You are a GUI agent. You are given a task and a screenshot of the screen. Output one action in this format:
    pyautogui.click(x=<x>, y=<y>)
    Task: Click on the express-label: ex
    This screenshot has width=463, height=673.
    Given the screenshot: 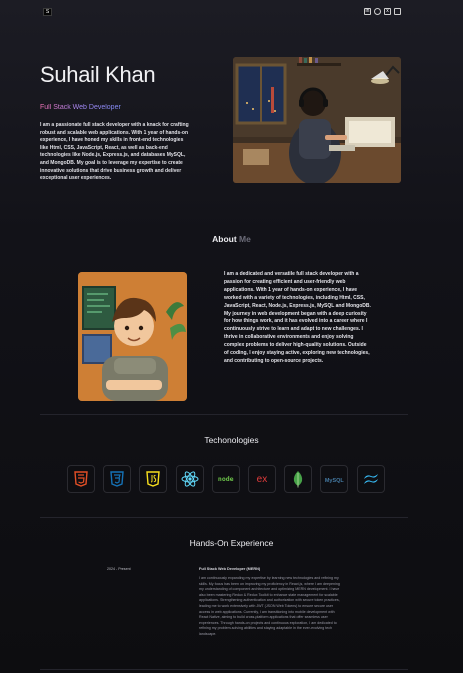 What is the action you would take?
    pyautogui.click(x=262, y=479)
    